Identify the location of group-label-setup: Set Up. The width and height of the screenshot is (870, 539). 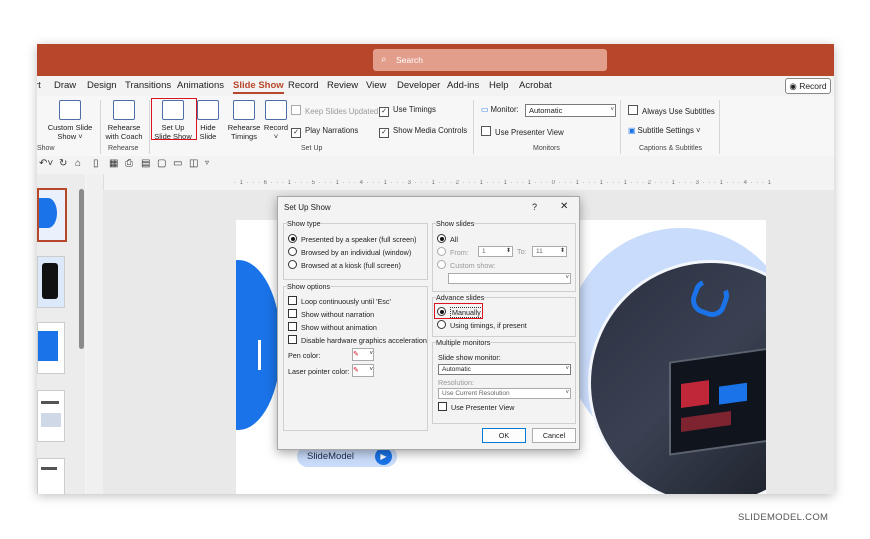
(312, 148).